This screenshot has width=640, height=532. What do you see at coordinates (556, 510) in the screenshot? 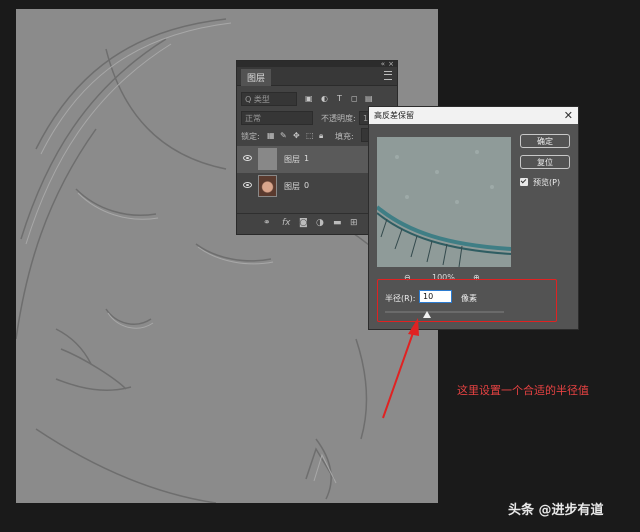
I see `watermark: 头条 @进步有道` at bounding box center [556, 510].